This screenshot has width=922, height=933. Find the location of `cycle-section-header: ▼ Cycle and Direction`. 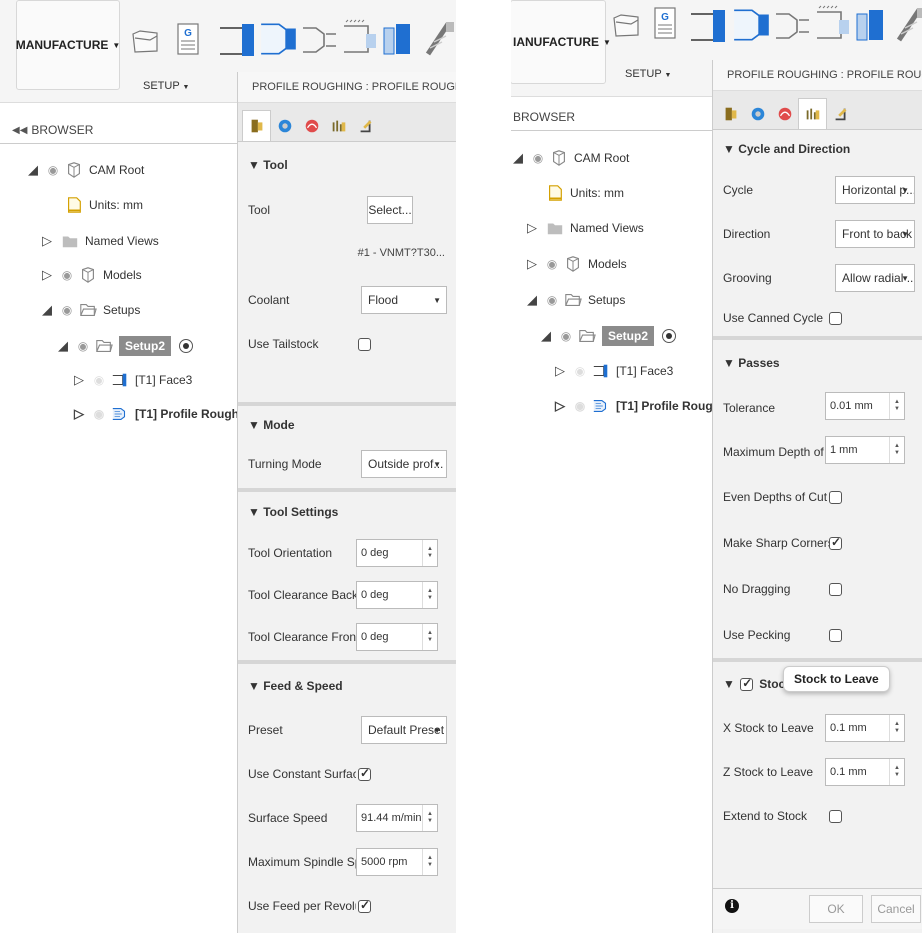

cycle-section-header: ▼ Cycle and Direction is located at coordinates (817, 149).